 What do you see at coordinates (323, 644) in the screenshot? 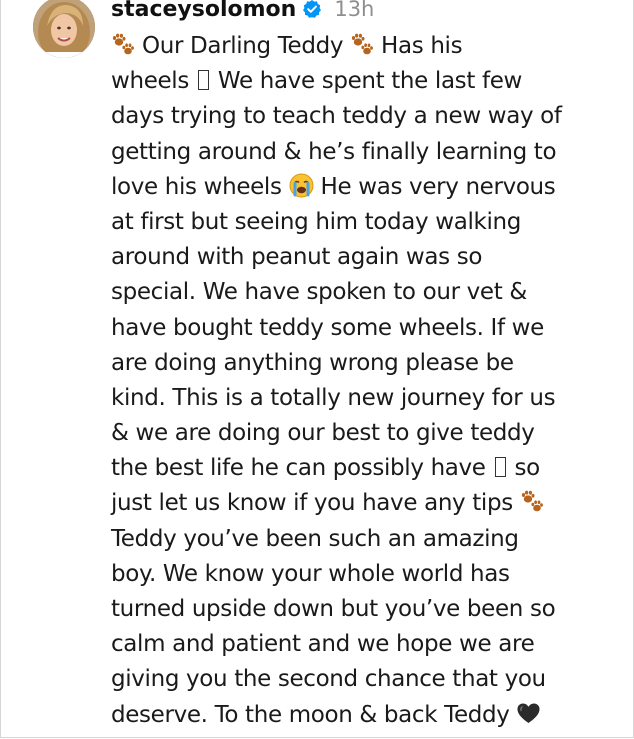
I see `caption-line: calm and patient and we hope we are` at bounding box center [323, 644].